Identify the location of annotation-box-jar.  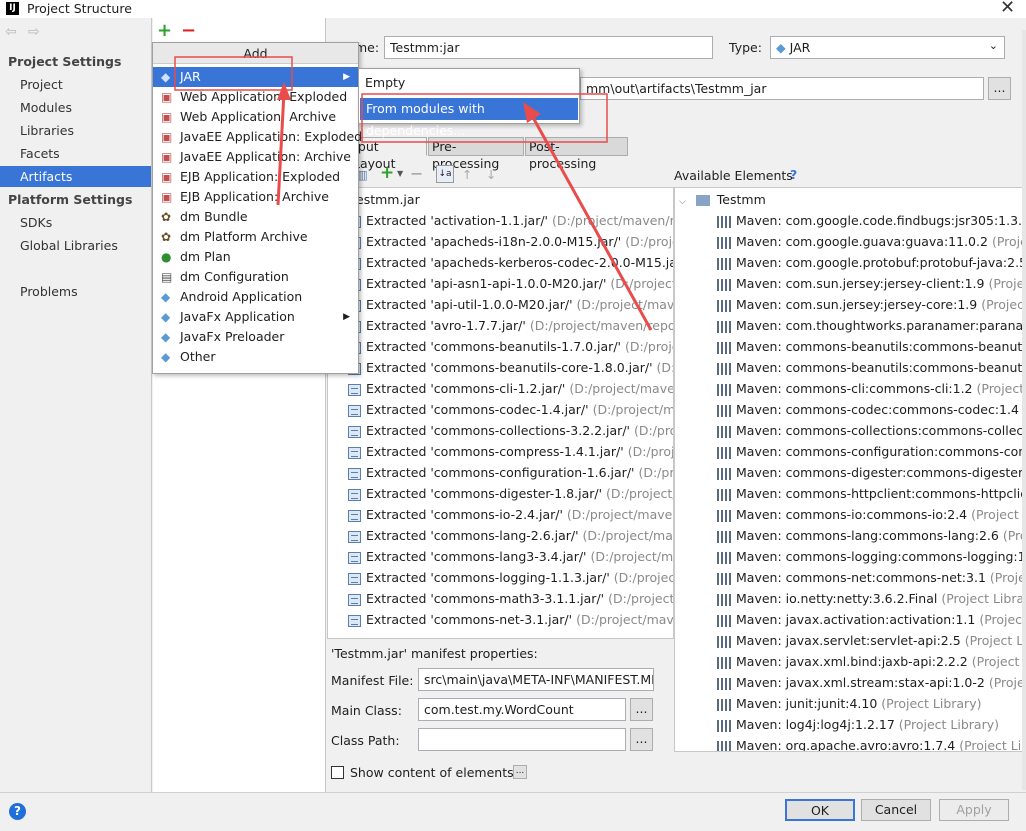
(233, 73).